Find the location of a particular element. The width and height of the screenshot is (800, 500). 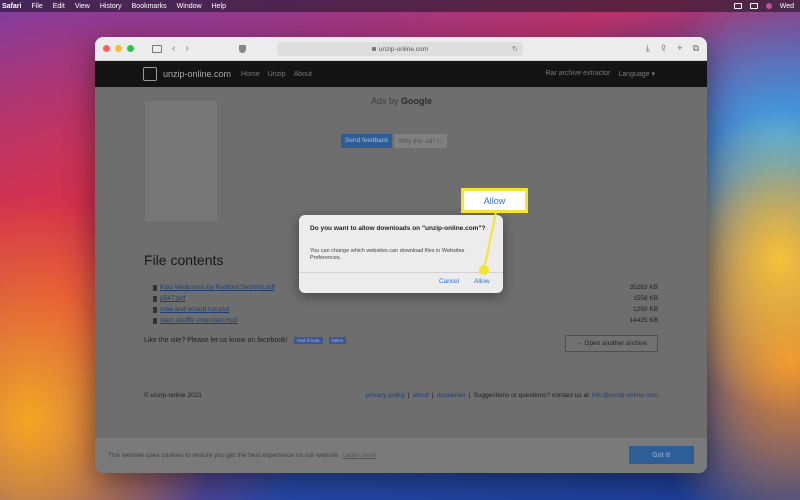

address-bar: unzip-online.com ↻ is located at coordinates (400, 49).